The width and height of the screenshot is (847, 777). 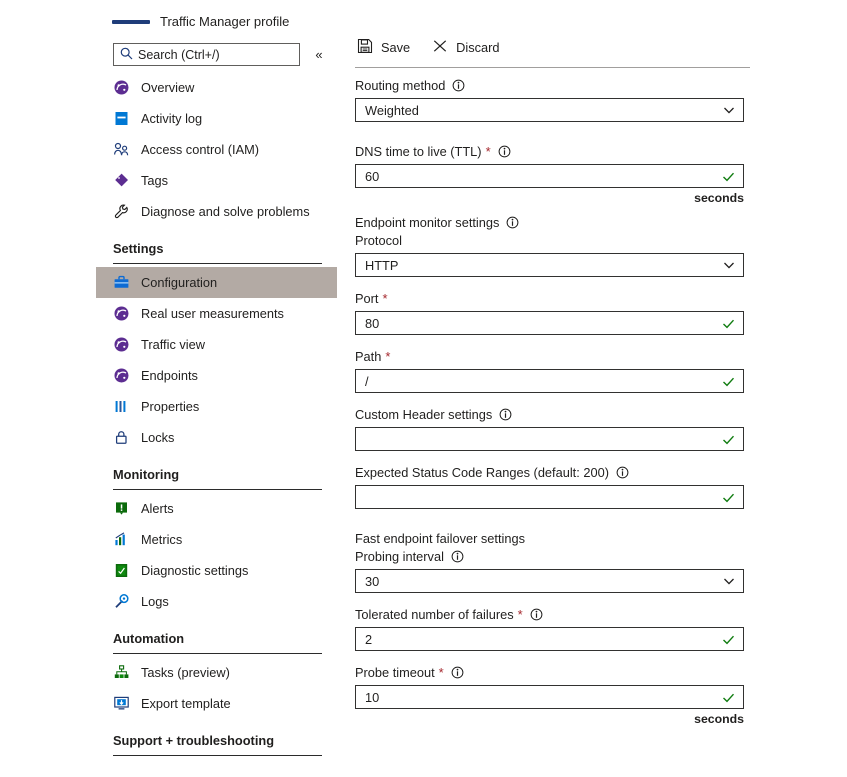 I want to click on sidebar-item-real-user-measurements: Real user measurements, so click(x=170, y=313).